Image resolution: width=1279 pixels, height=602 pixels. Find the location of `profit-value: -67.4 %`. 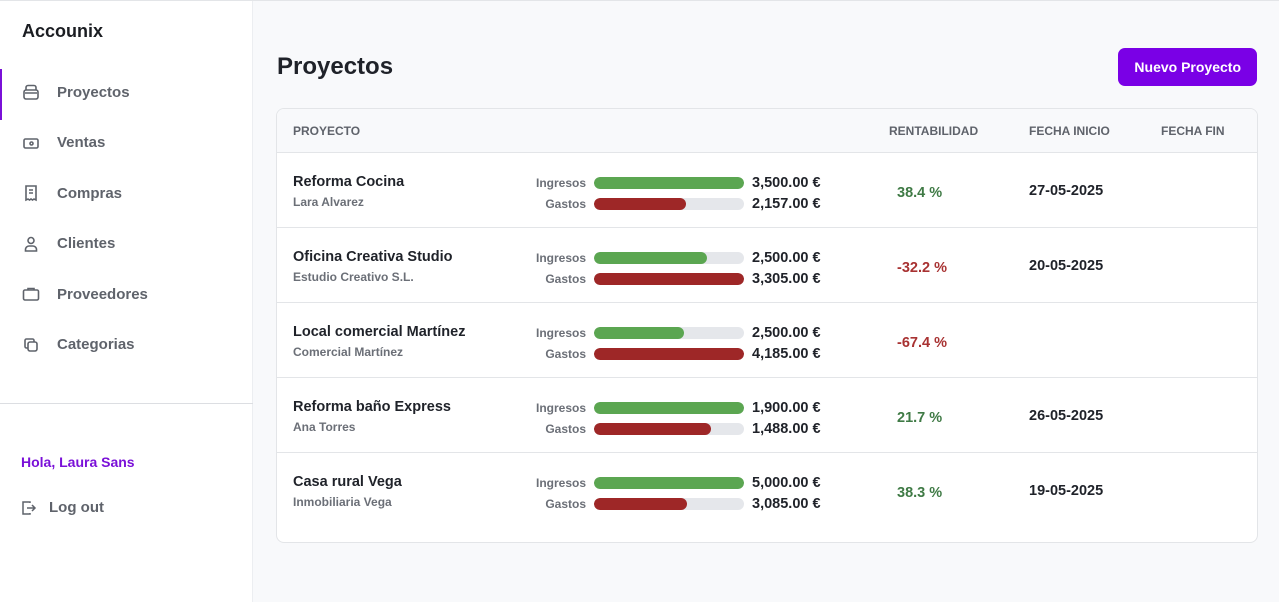

profit-value: -67.4 % is located at coordinates (922, 343).